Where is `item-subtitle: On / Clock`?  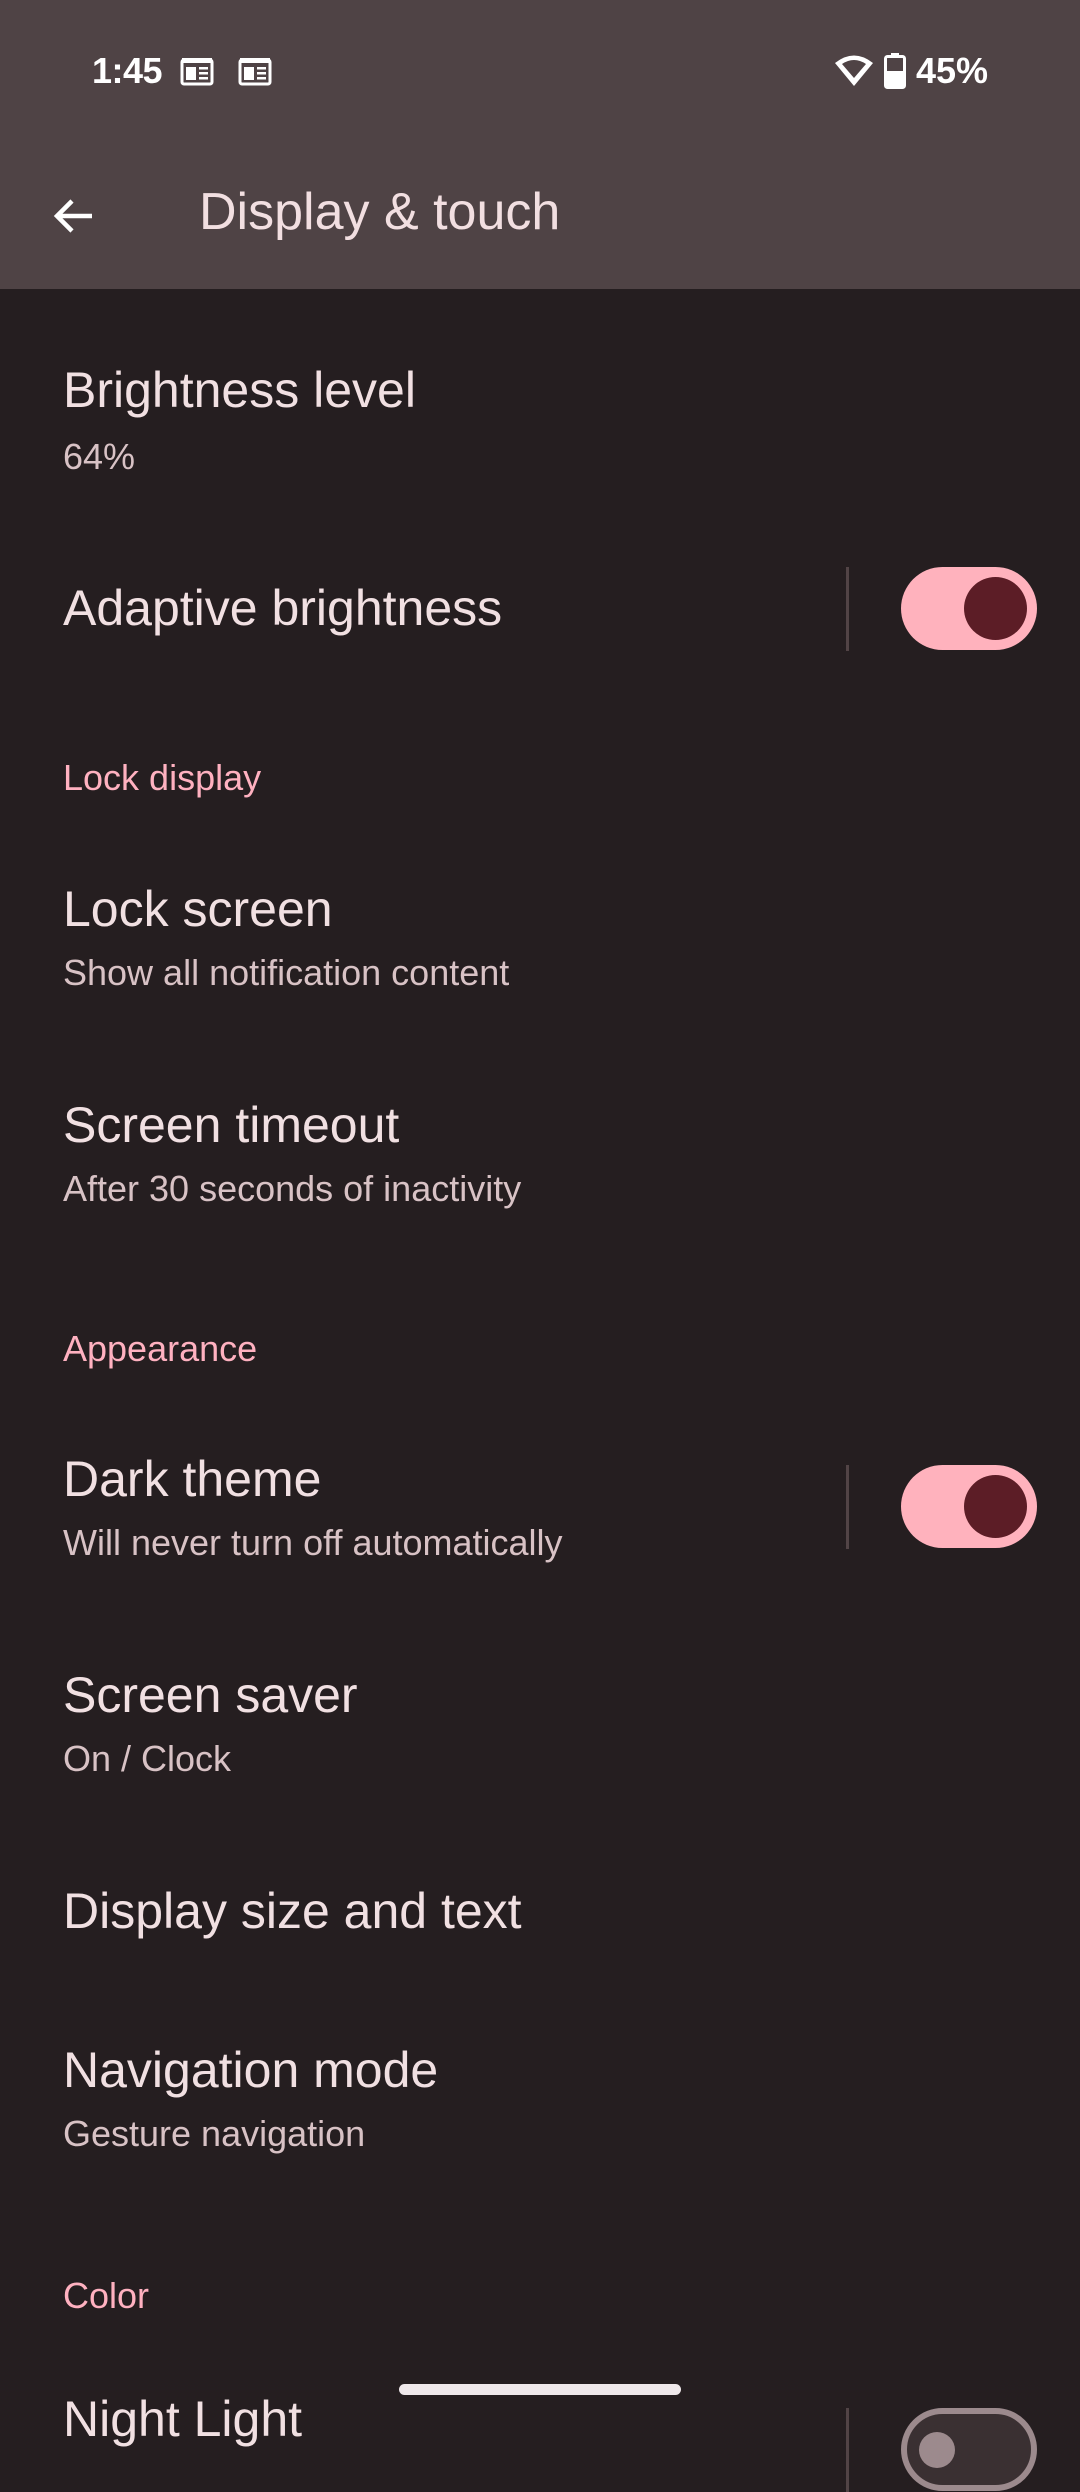
item-subtitle: On / Clock is located at coordinates (147, 1758).